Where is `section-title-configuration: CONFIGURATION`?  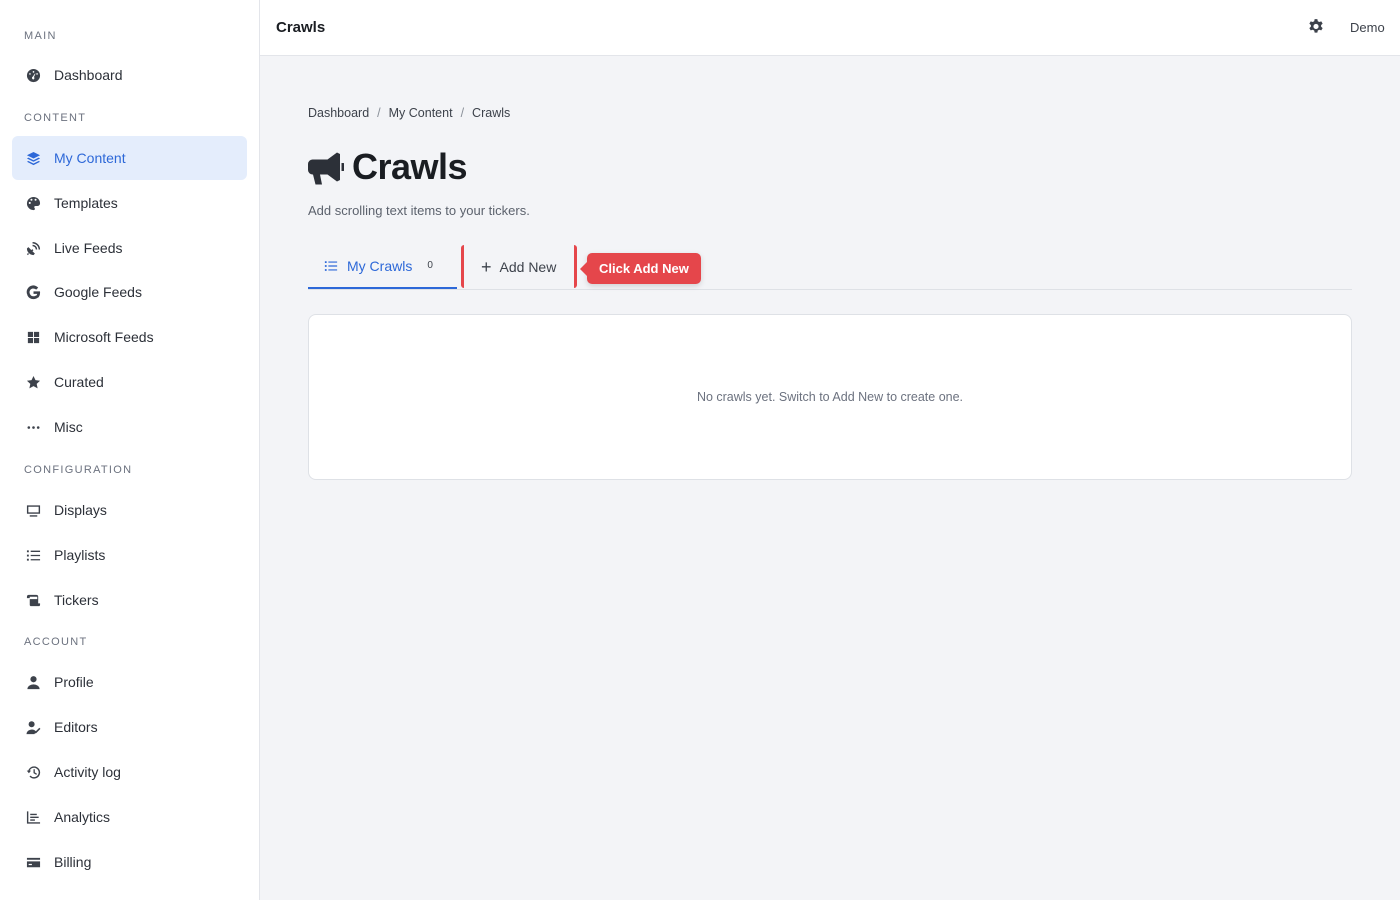 section-title-configuration: CONFIGURATION is located at coordinates (78, 470).